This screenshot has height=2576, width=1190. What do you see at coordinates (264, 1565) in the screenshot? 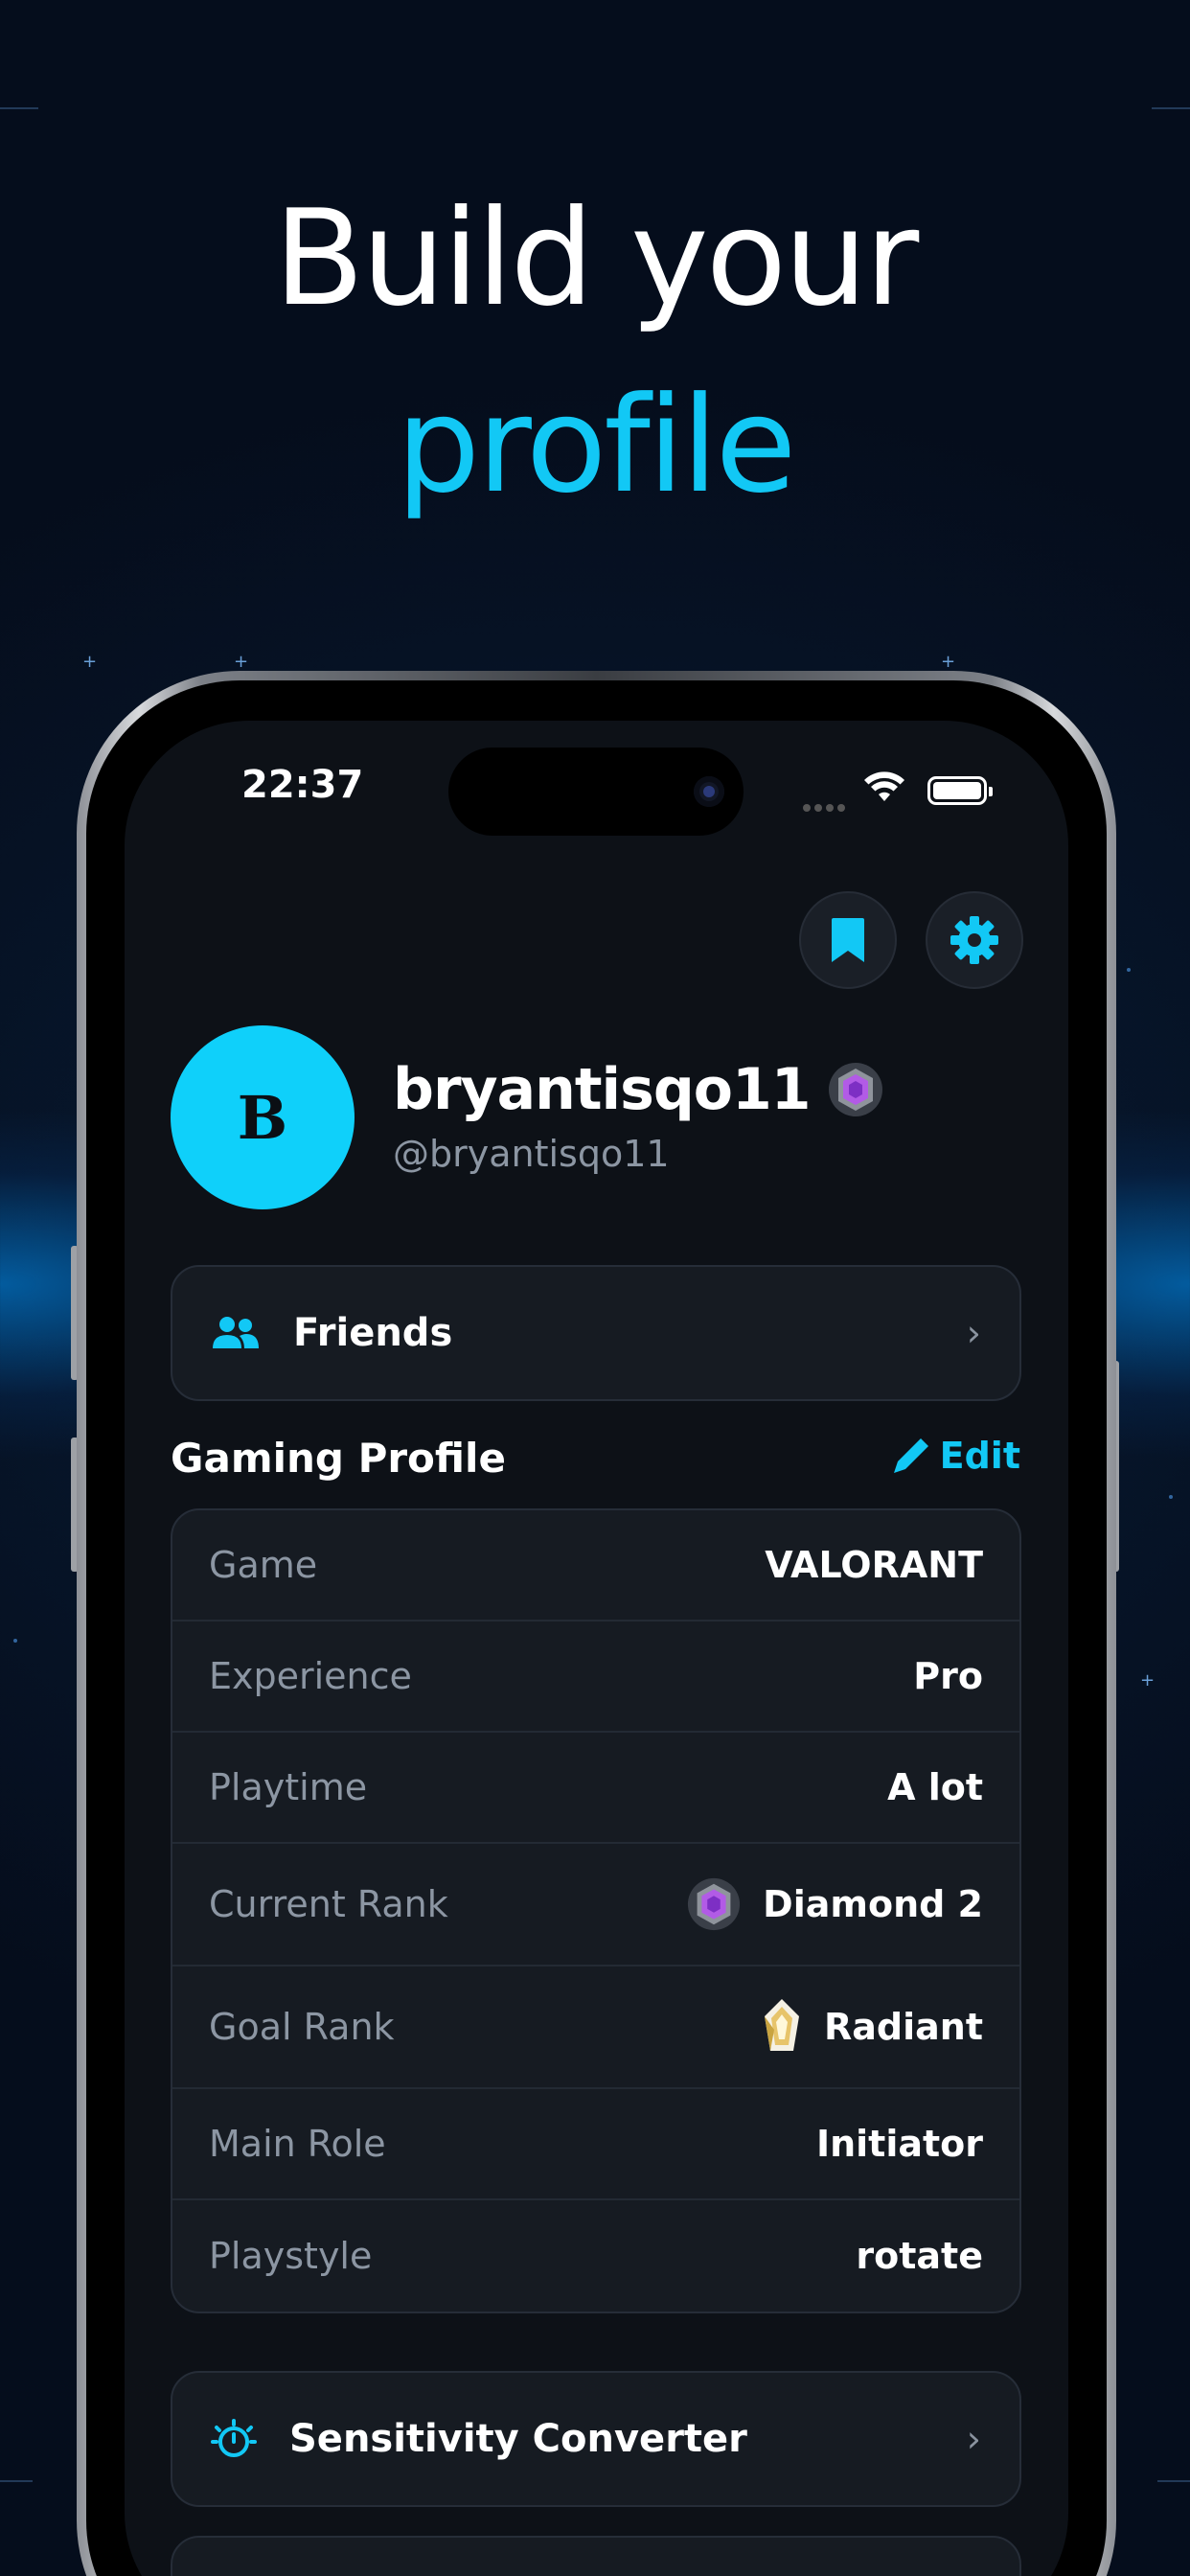
I see `row-key: Game` at bounding box center [264, 1565].